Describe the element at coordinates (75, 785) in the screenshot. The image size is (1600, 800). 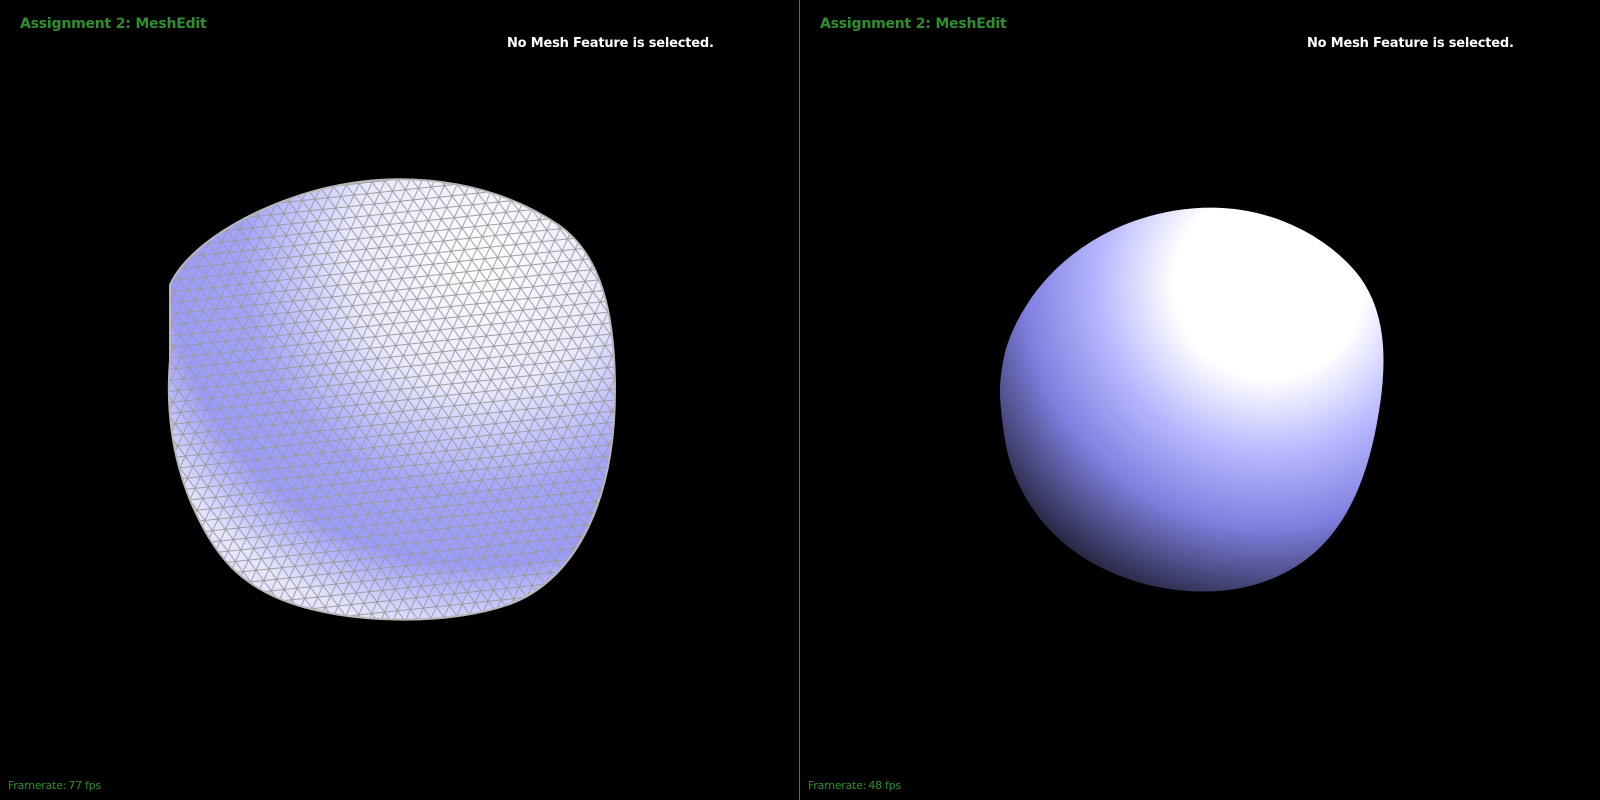
I see `framerate-value: 77` at that location.